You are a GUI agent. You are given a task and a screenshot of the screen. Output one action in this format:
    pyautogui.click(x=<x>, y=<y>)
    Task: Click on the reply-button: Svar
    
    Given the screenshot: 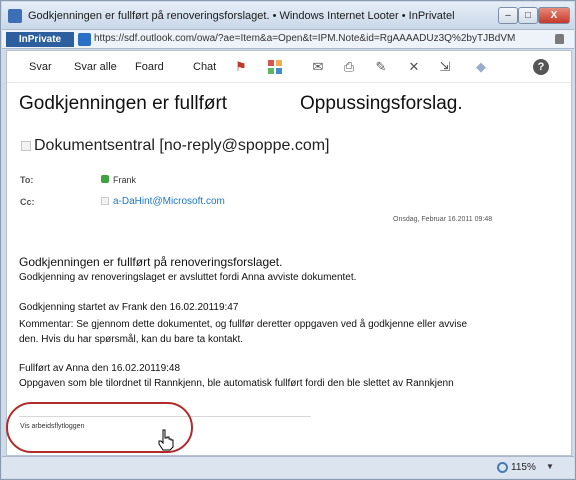 What is the action you would take?
    pyautogui.click(x=40, y=67)
    